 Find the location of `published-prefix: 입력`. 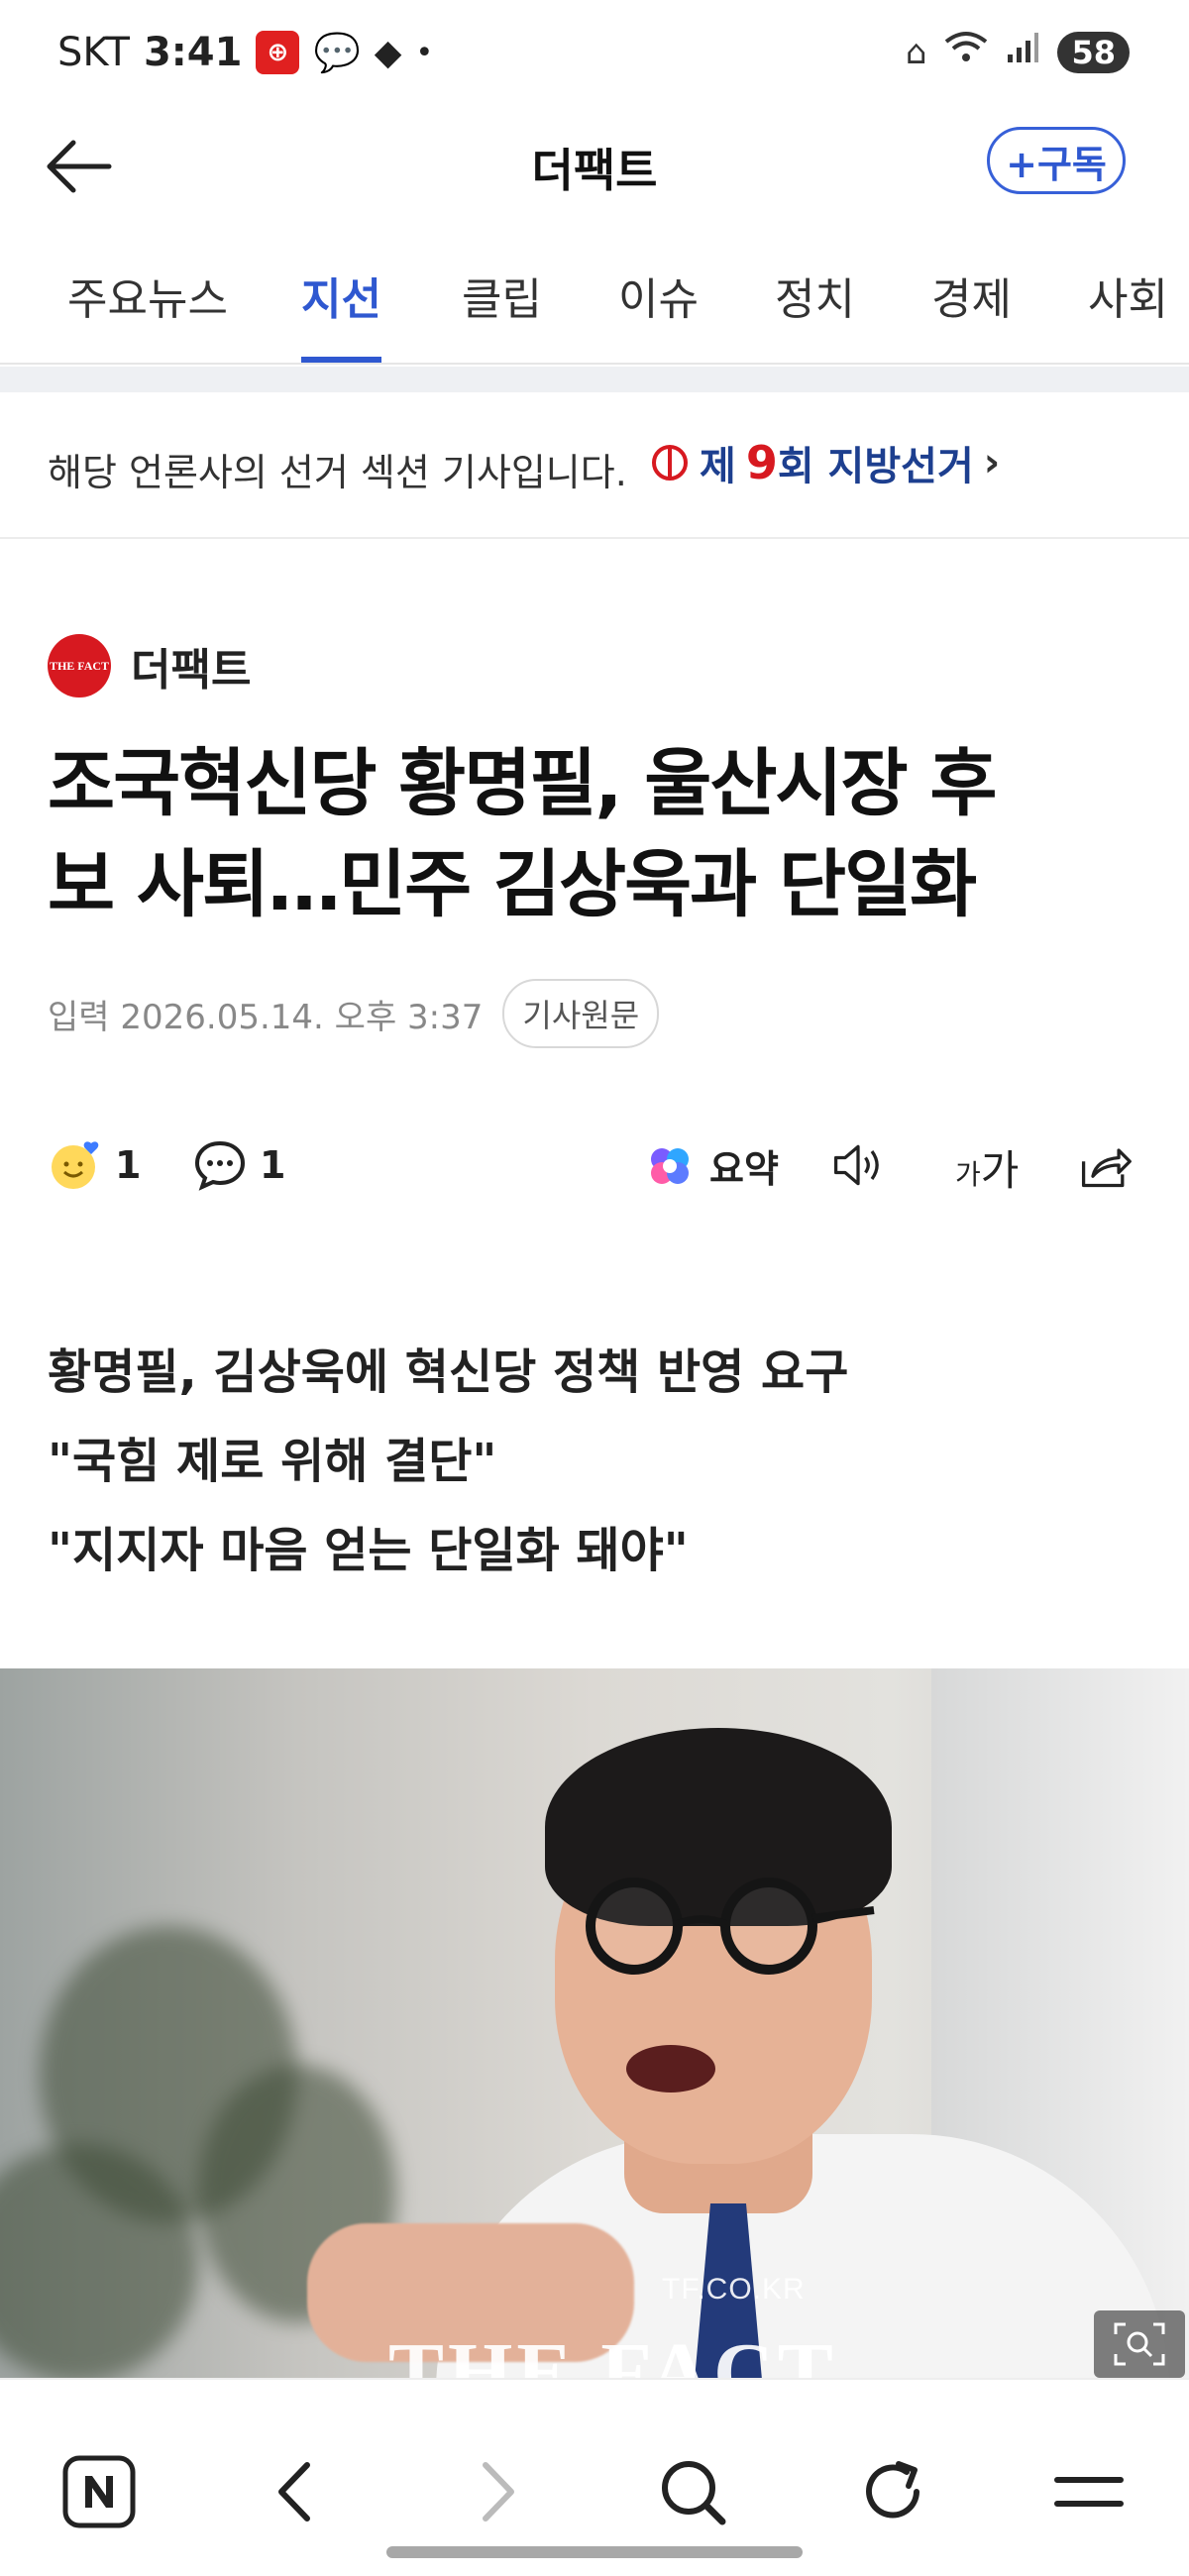

published-prefix: 입력 is located at coordinates (79, 1017).